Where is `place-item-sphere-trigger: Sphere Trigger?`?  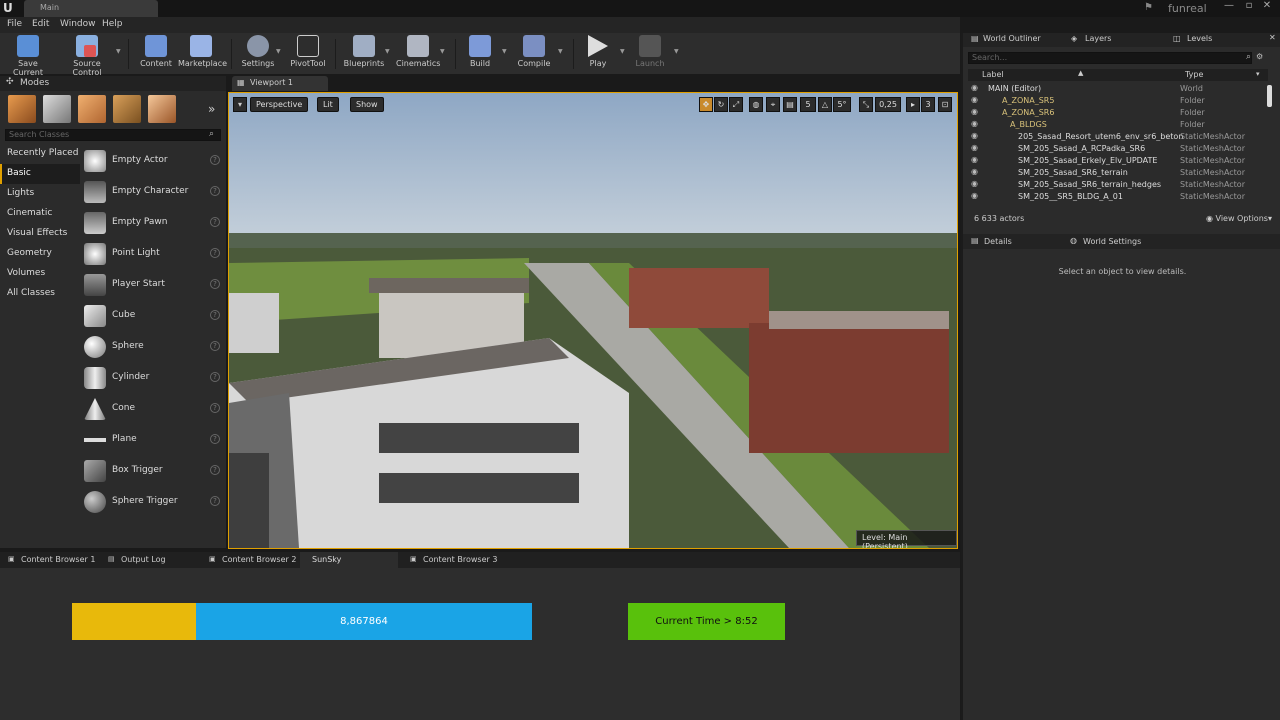
place-item-sphere-trigger: Sphere Trigger? is located at coordinates (153, 502).